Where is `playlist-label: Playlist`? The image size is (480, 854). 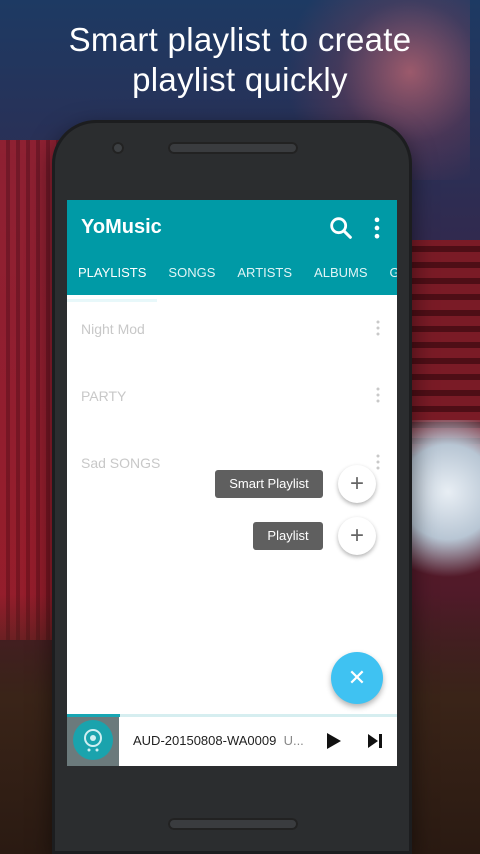 playlist-label: Playlist is located at coordinates (288, 536).